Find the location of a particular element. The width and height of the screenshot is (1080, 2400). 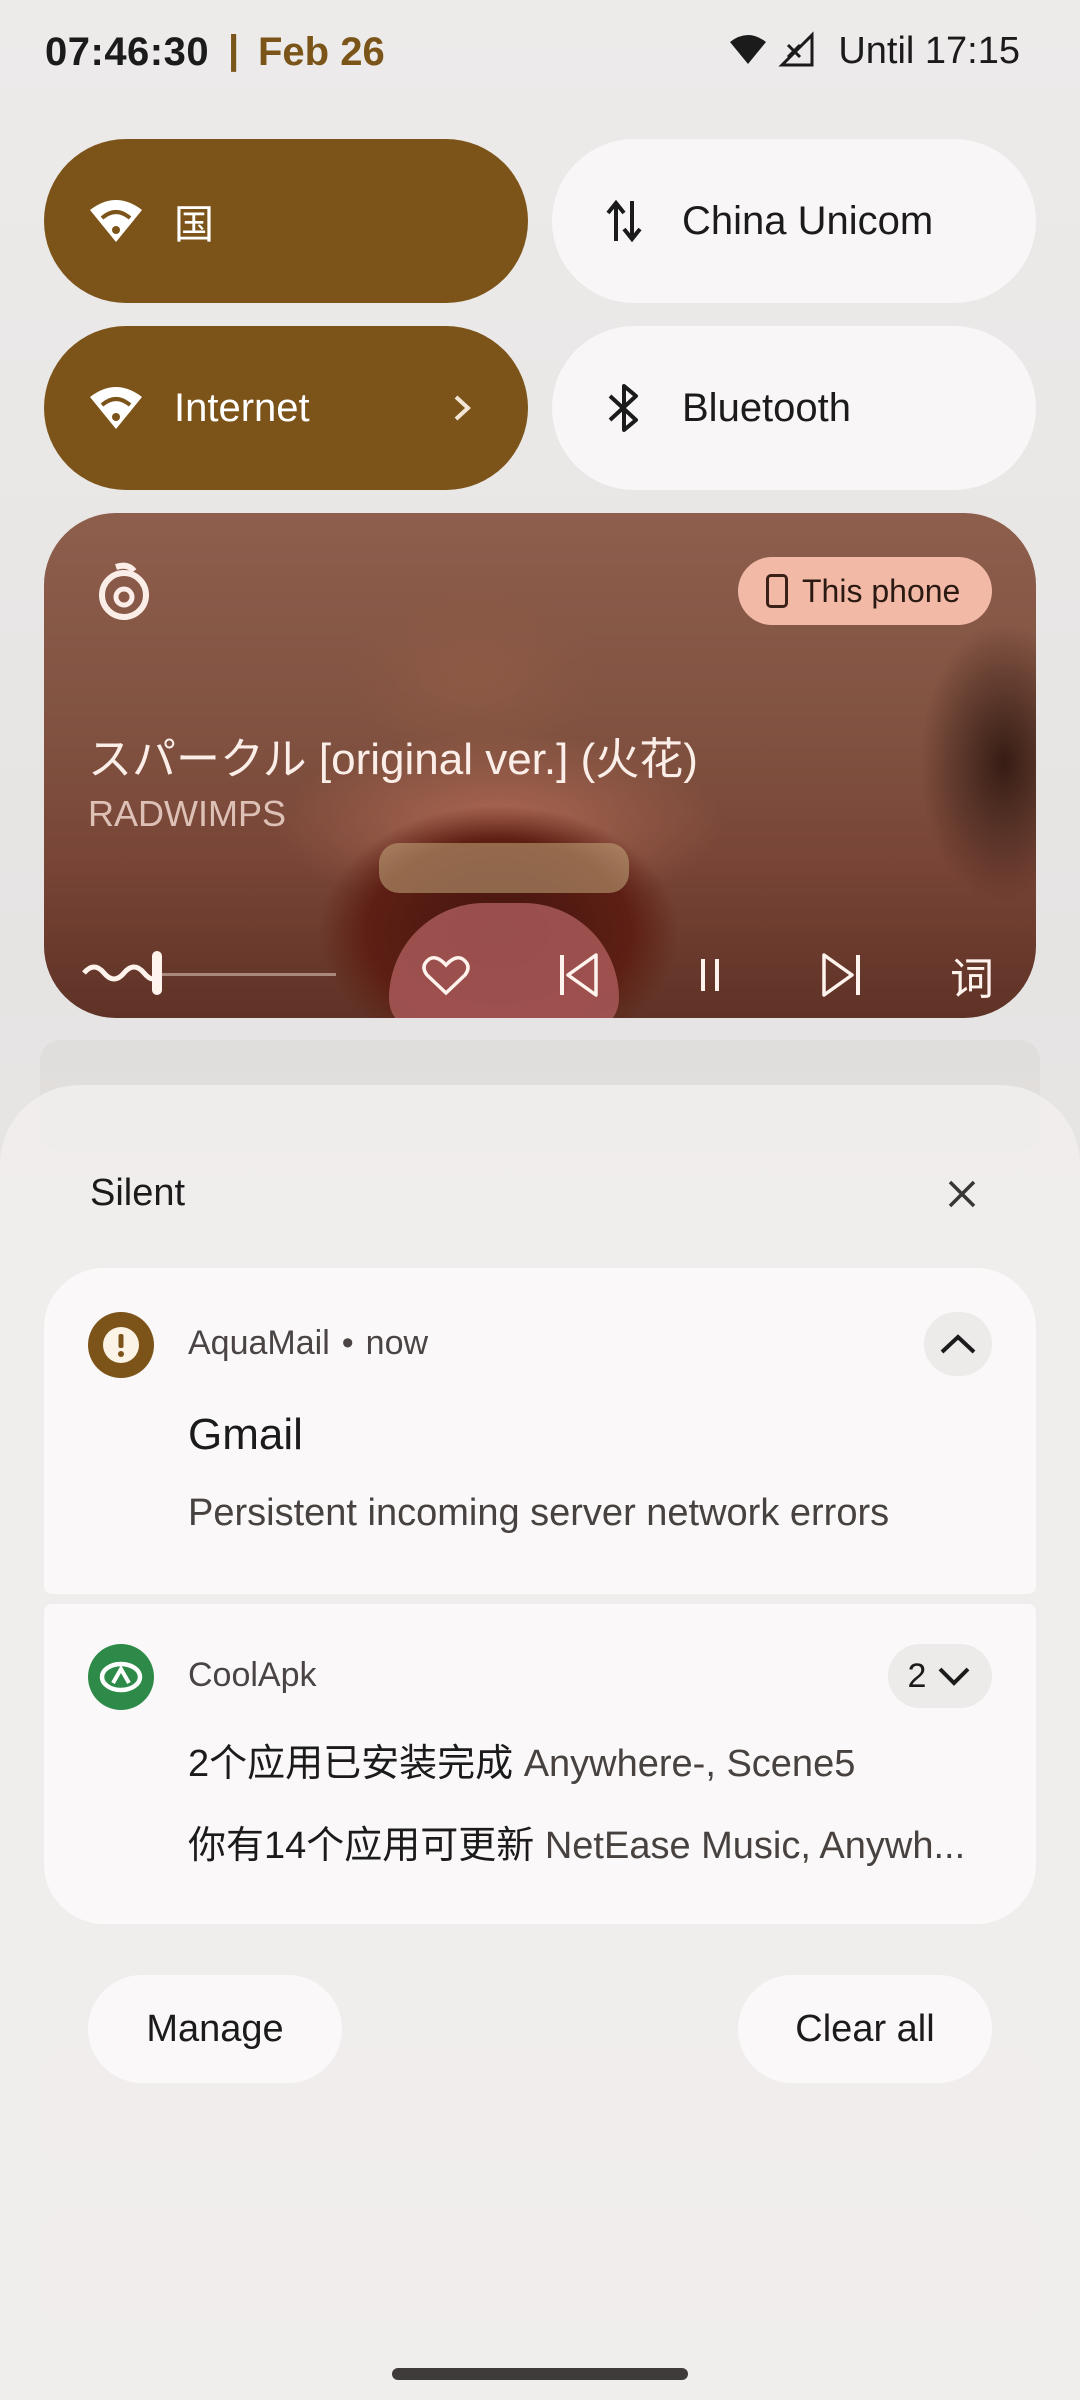

battery-until-text: Until 17:15 is located at coordinates (929, 51).